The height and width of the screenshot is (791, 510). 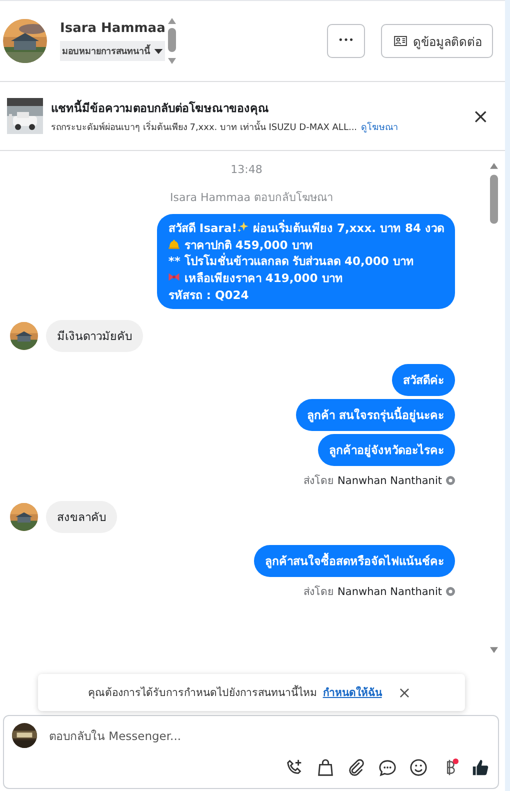 What do you see at coordinates (202, 692) in the screenshot?
I see `toast-message: คุณต้องการได้รับการกำหนดไปยังการสนทนานี้ไหม` at bounding box center [202, 692].